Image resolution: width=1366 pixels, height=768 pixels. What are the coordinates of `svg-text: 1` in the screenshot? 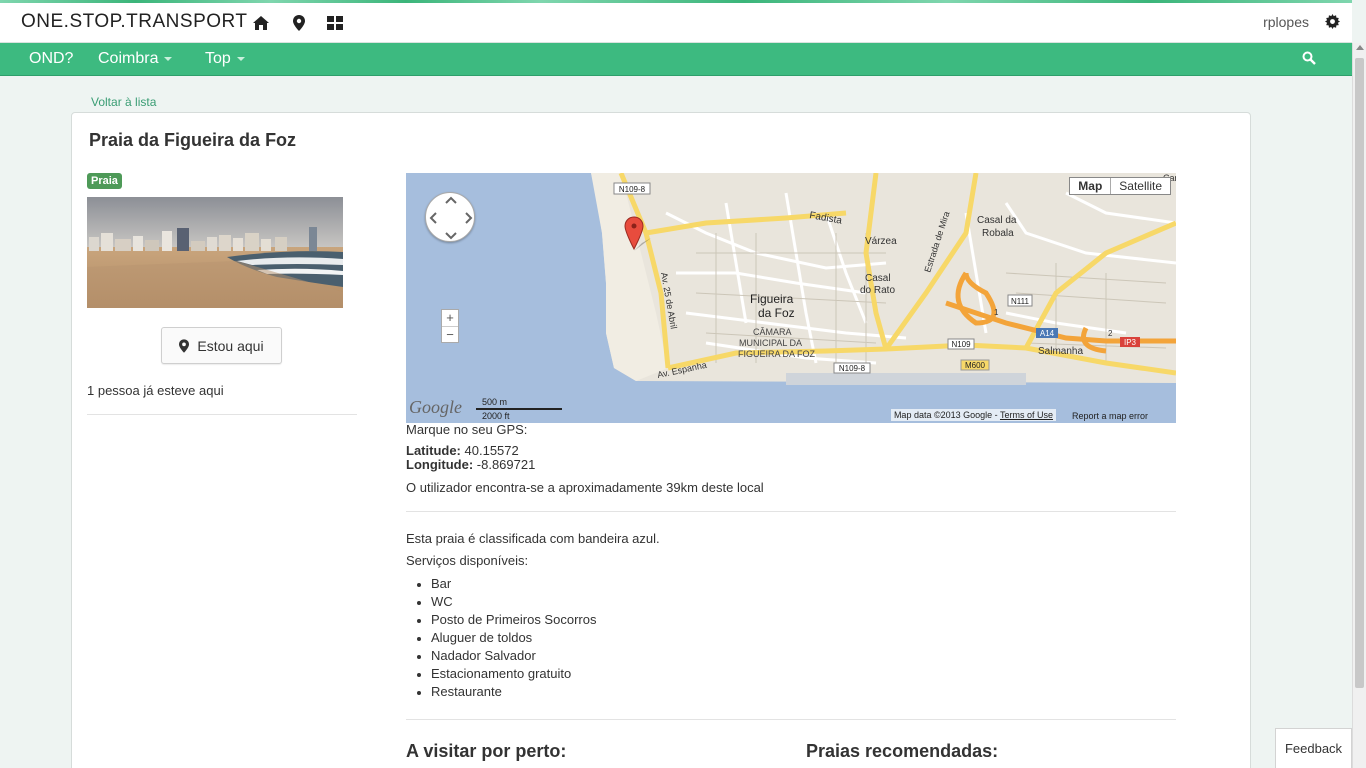 It's located at (996, 312).